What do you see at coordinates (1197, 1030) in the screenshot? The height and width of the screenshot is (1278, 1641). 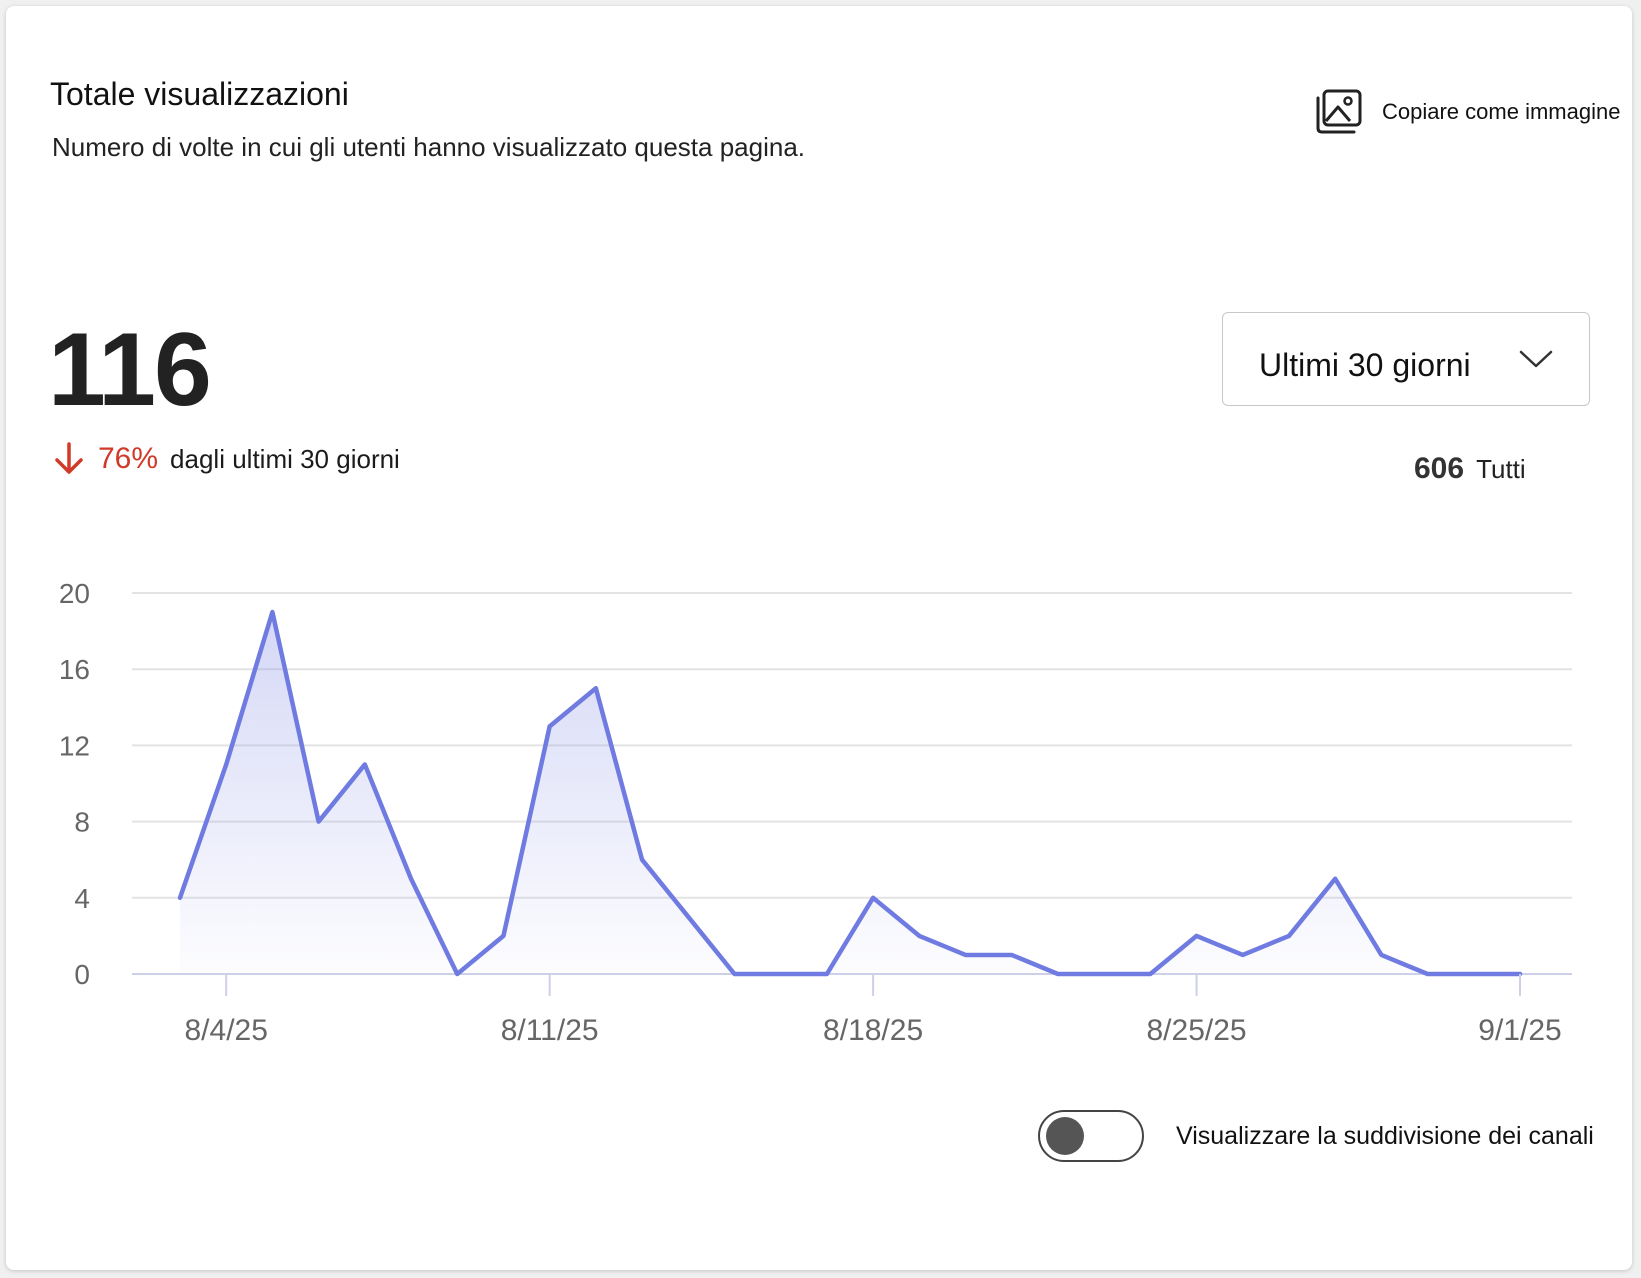 I see `x-tick-label: 8/25/25` at bounding box center [1197, 1030].